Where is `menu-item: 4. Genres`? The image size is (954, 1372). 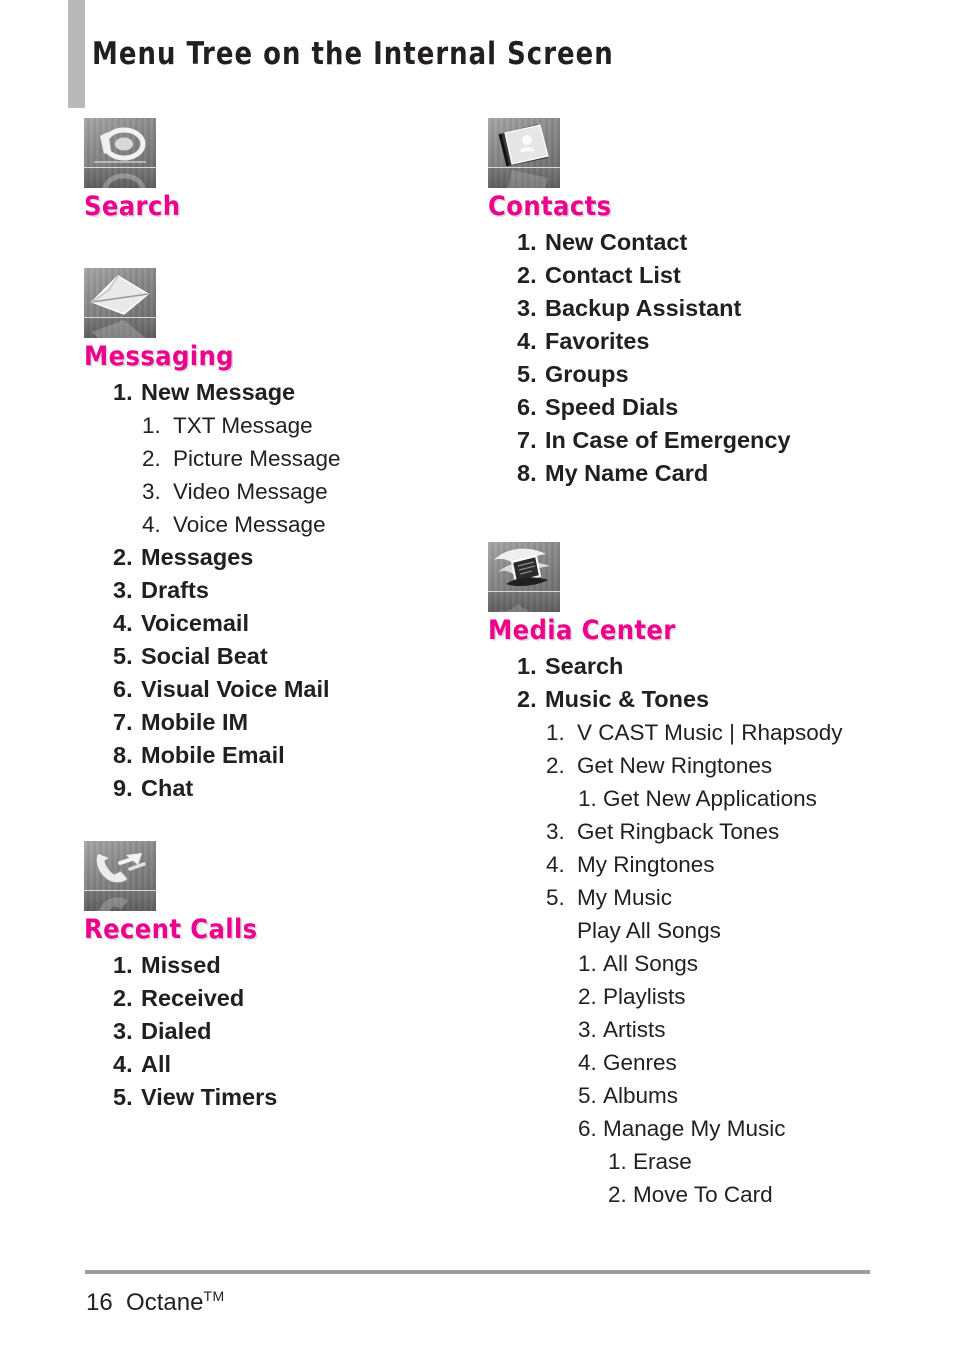
menu-item: 4. Genres is located at coordinates (748, 1062).